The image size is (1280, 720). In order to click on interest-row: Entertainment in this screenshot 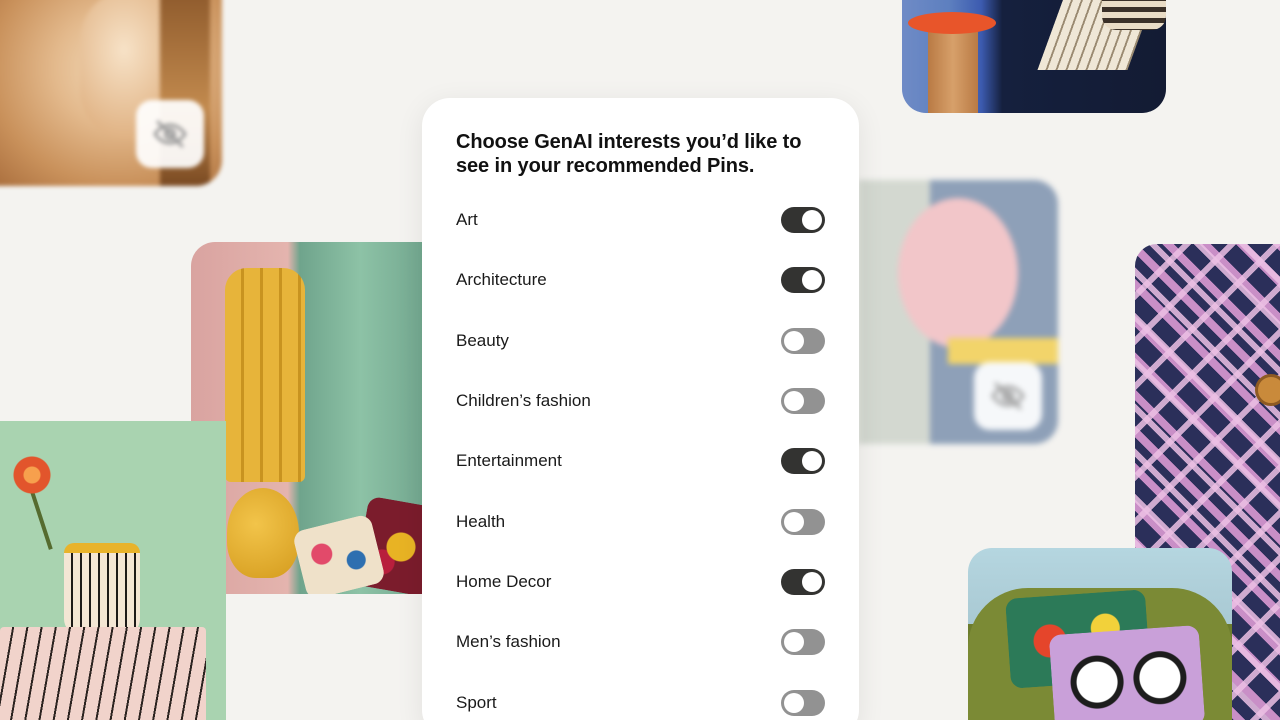, I will do `click(640, 461)`.